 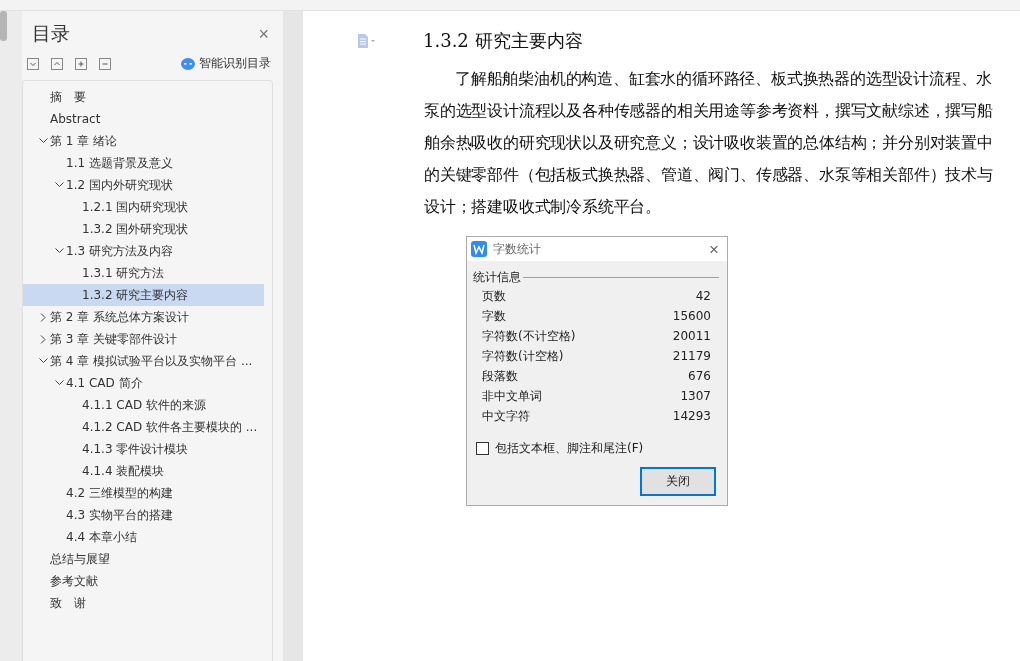 What do you see at coordinates (482, 448) in the screenshot?
I see `checkbox` at bounding box center [482, 448].